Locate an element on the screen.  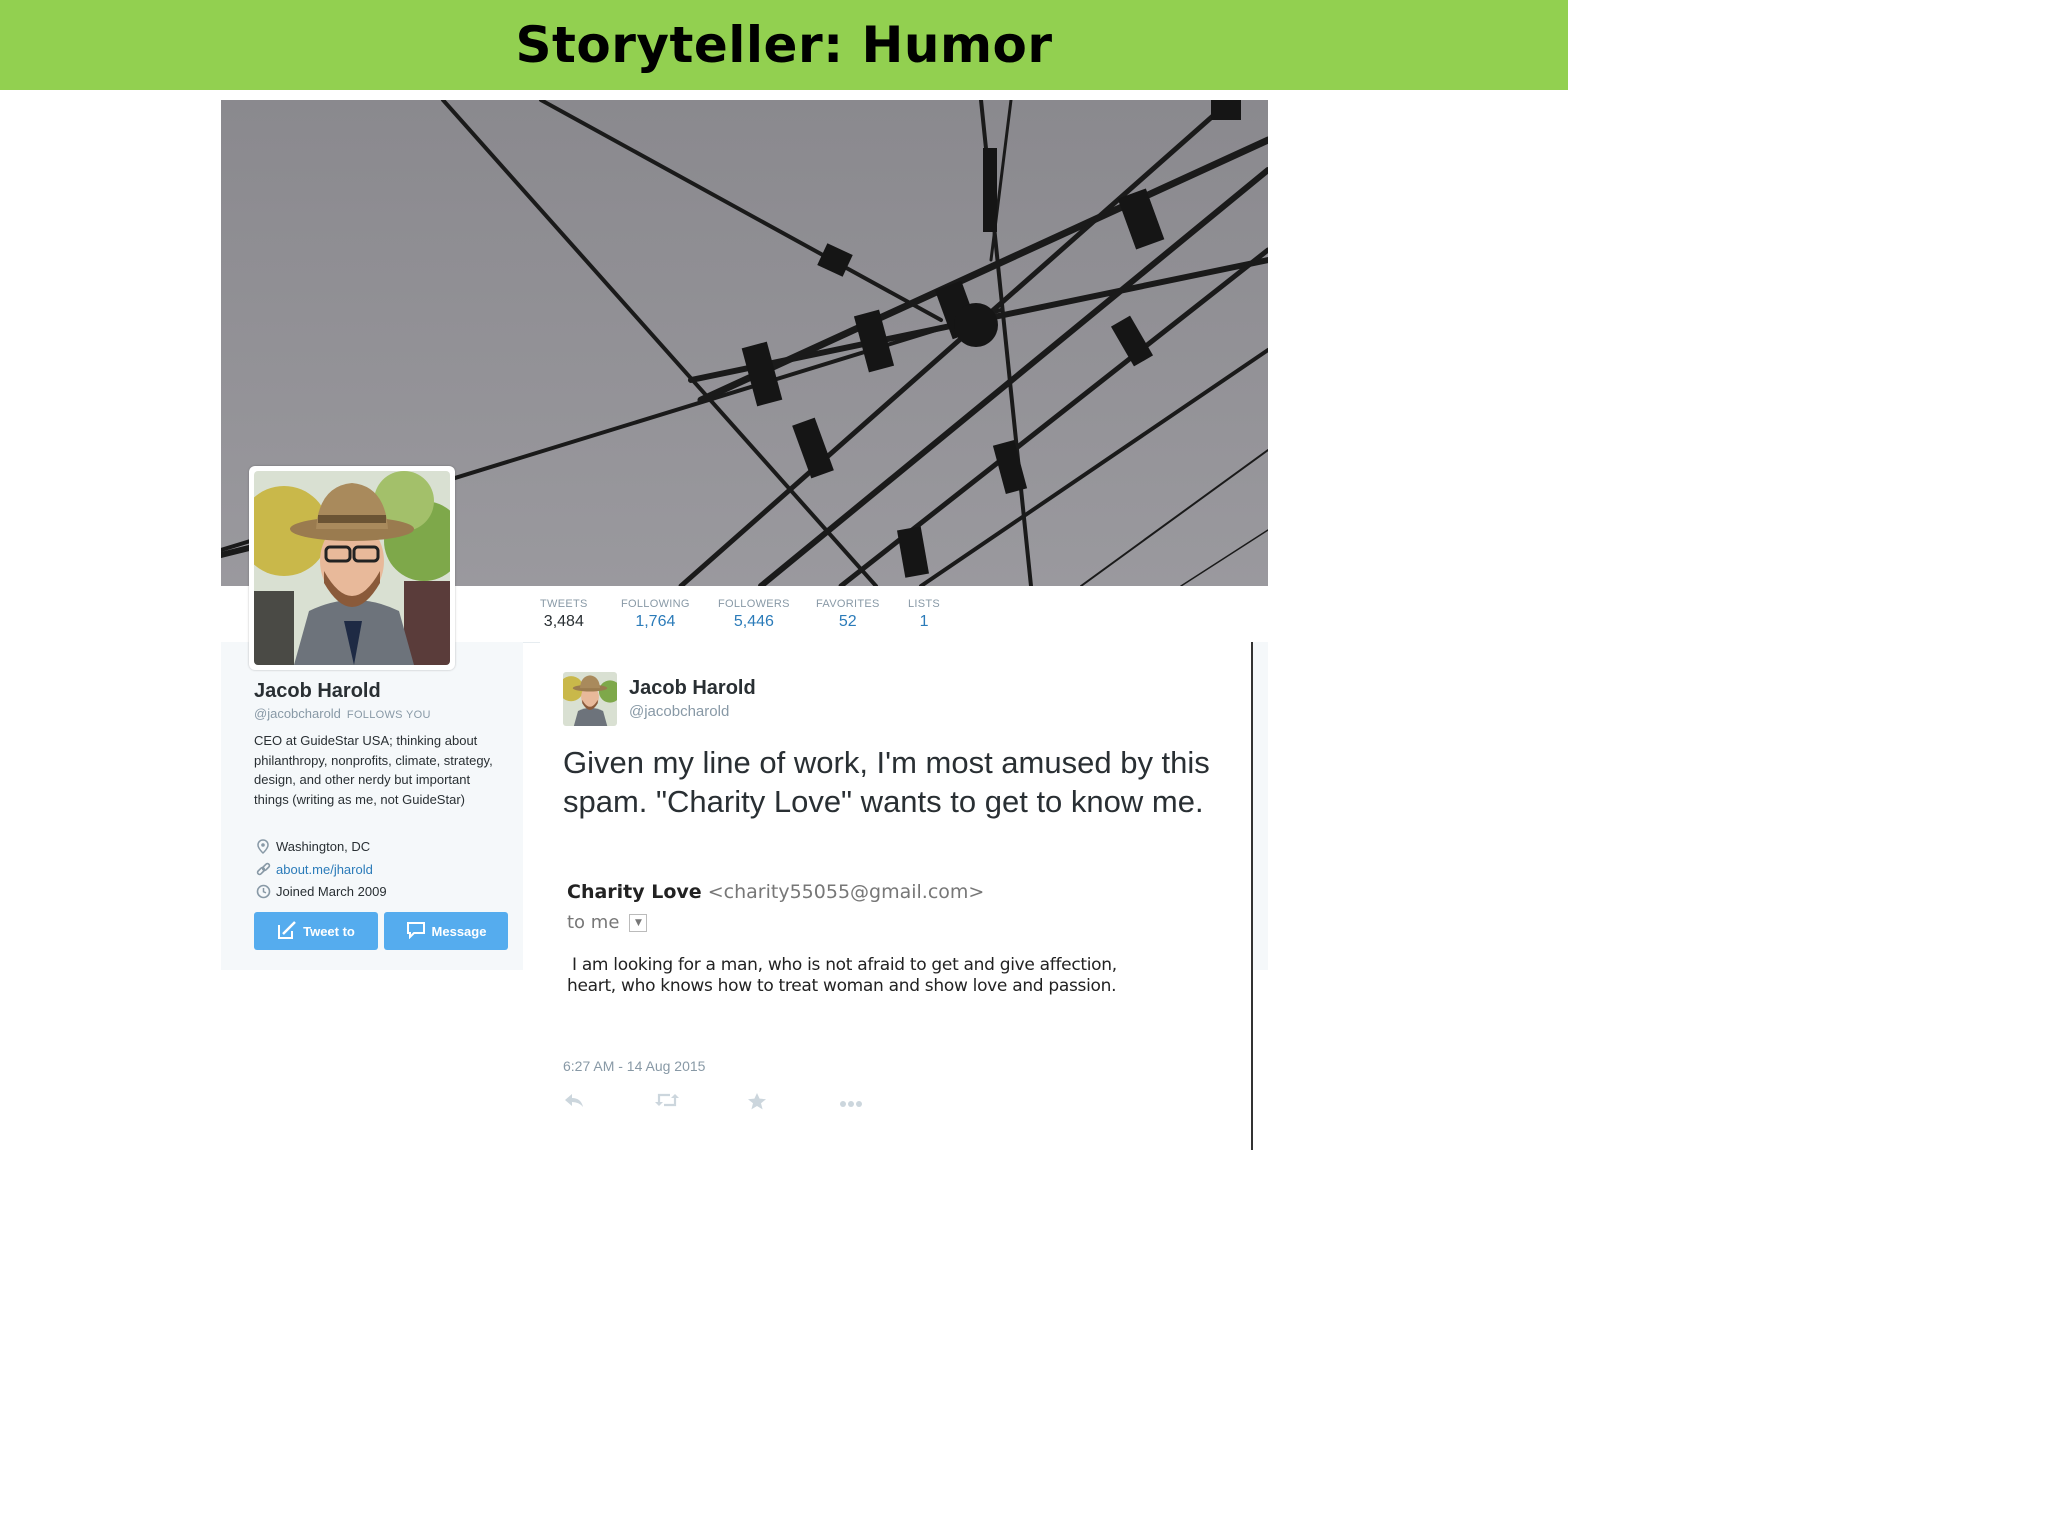
tweet-to-label: Tweet to is located at coordinates (329, 931).